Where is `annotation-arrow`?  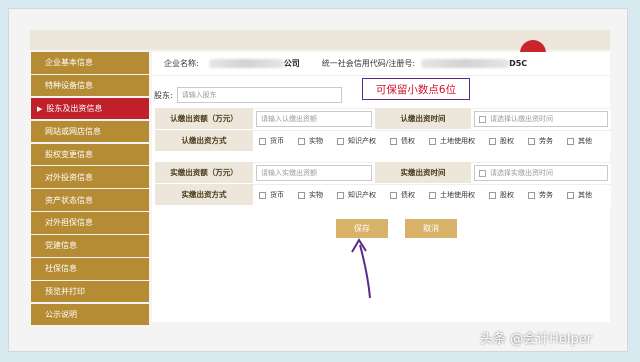 annotation-arrow is located at coordinates (361, 268).